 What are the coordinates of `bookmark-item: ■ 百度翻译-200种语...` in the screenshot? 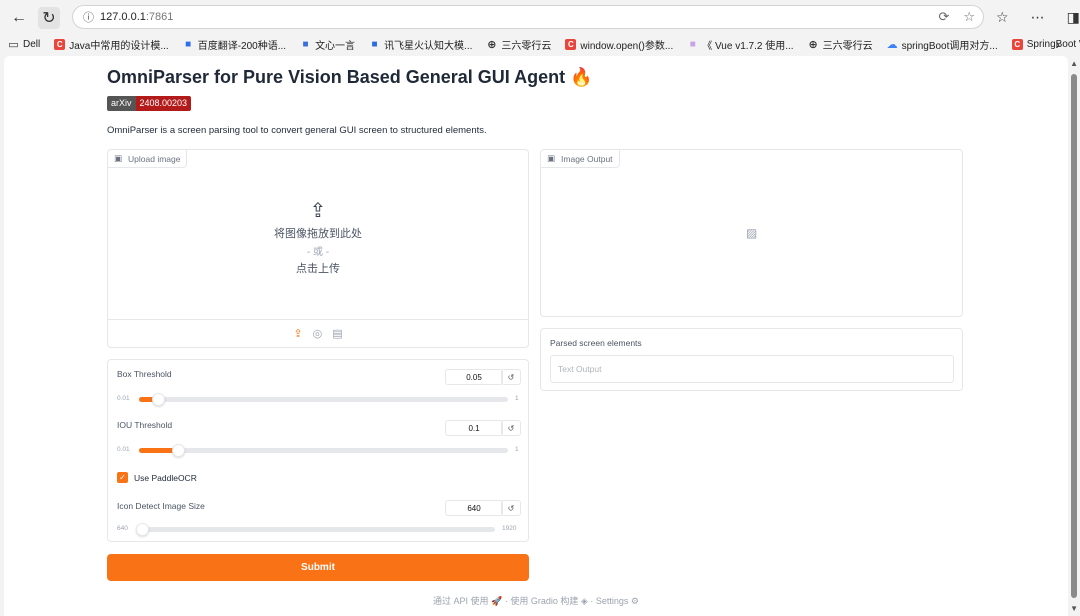 It's located at (234, 44).